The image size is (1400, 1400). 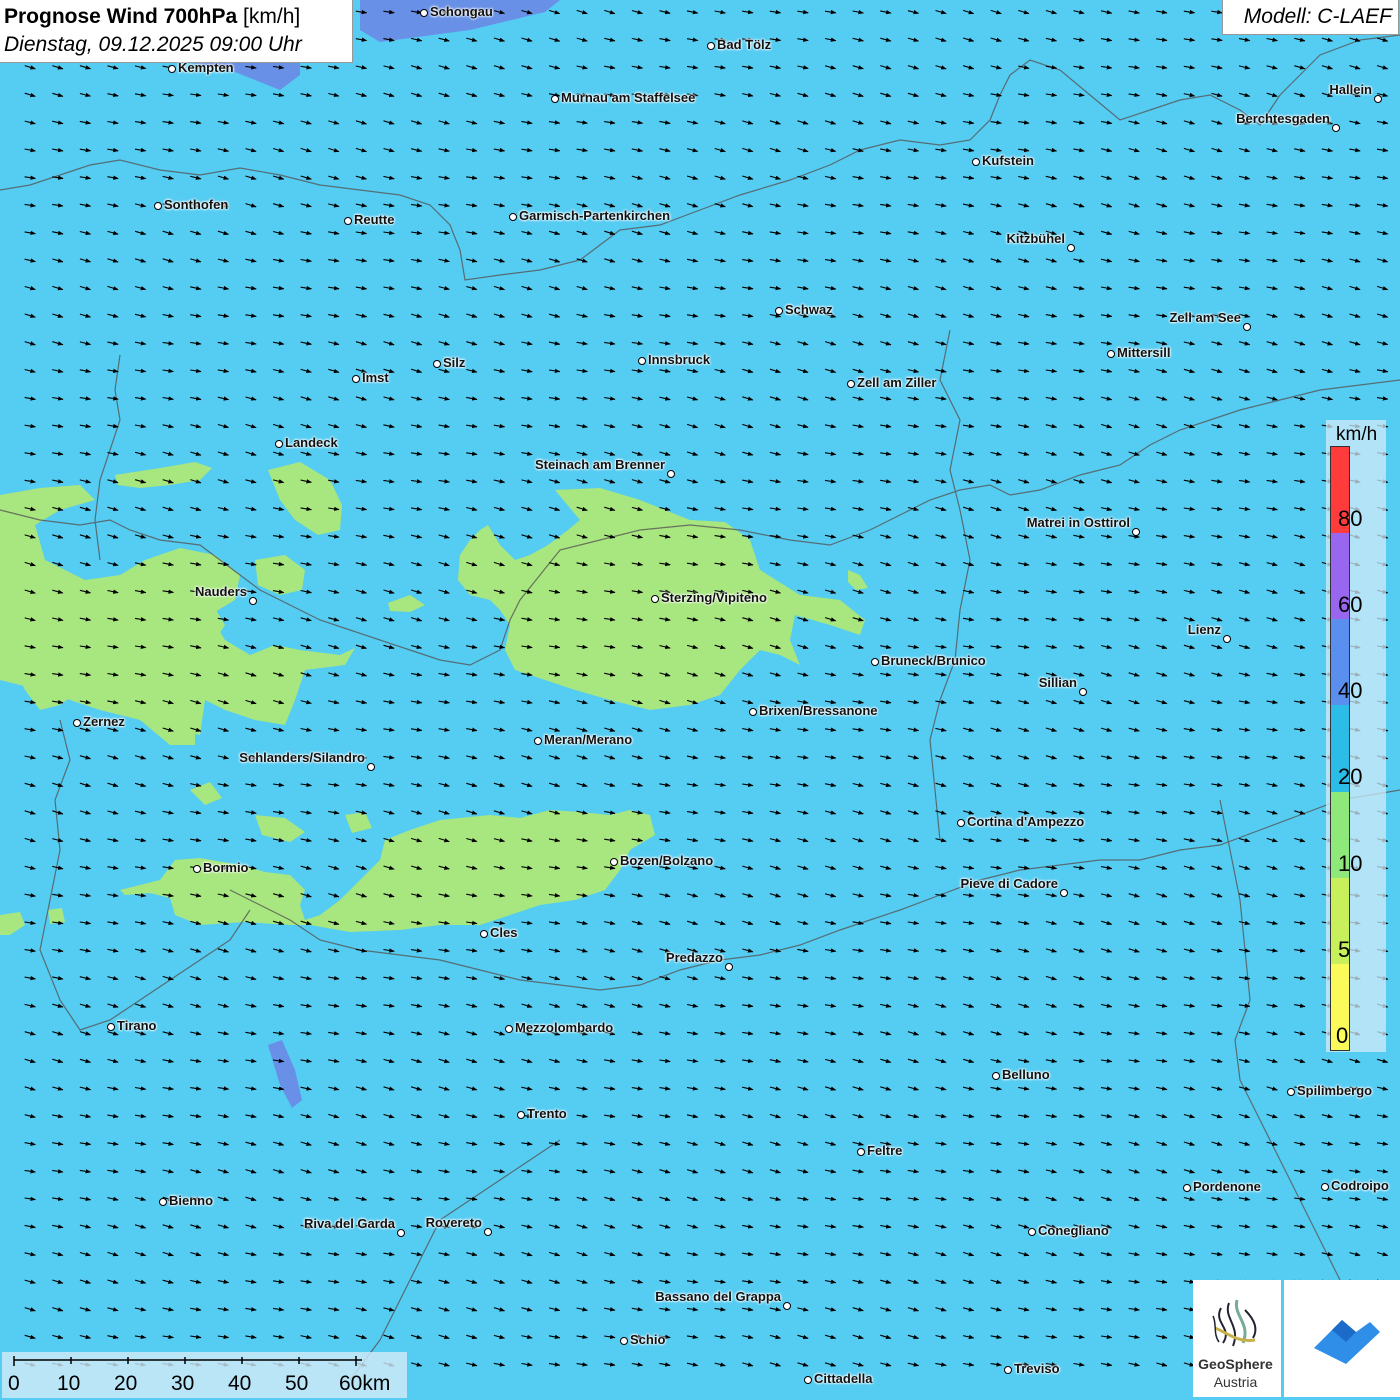 What do you see at coordinates (1342, 1338) in the screenshot?
I see `weather-app-logo` at bounding box center [1342, 1338].